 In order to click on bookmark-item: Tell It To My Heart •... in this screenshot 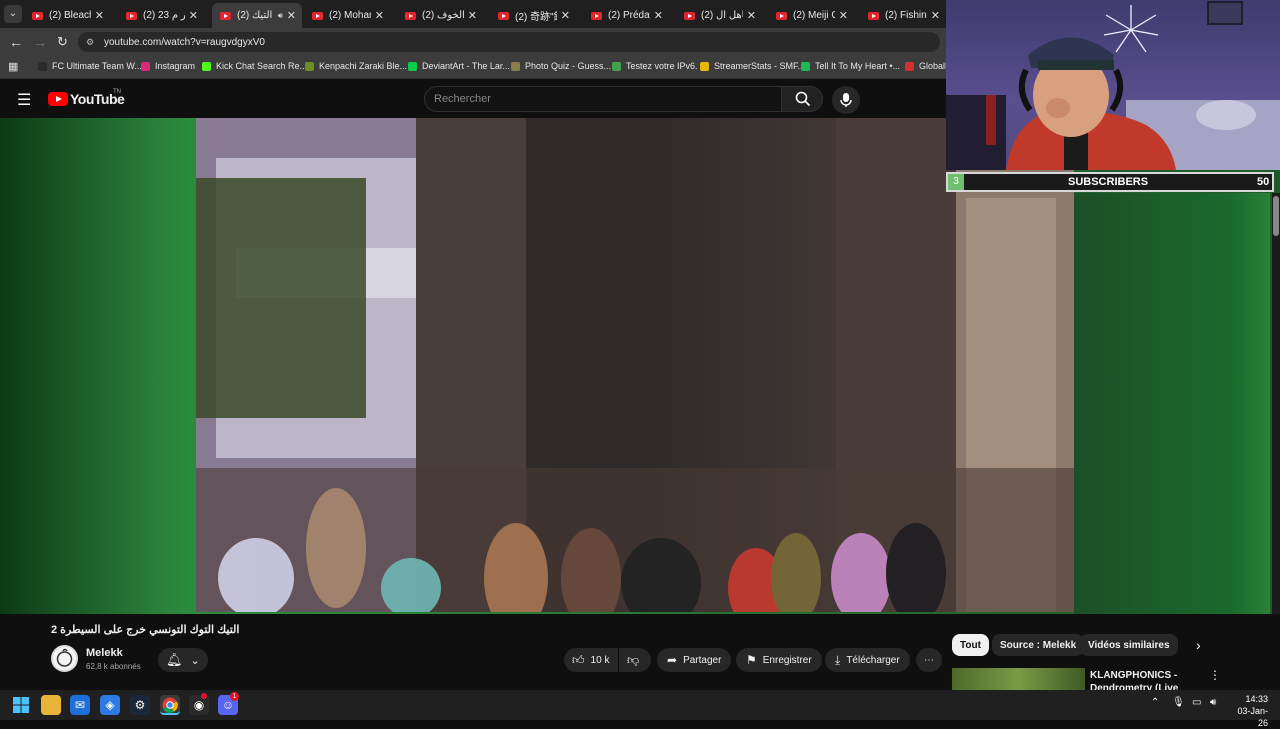, I will do `click(850, 66)`.